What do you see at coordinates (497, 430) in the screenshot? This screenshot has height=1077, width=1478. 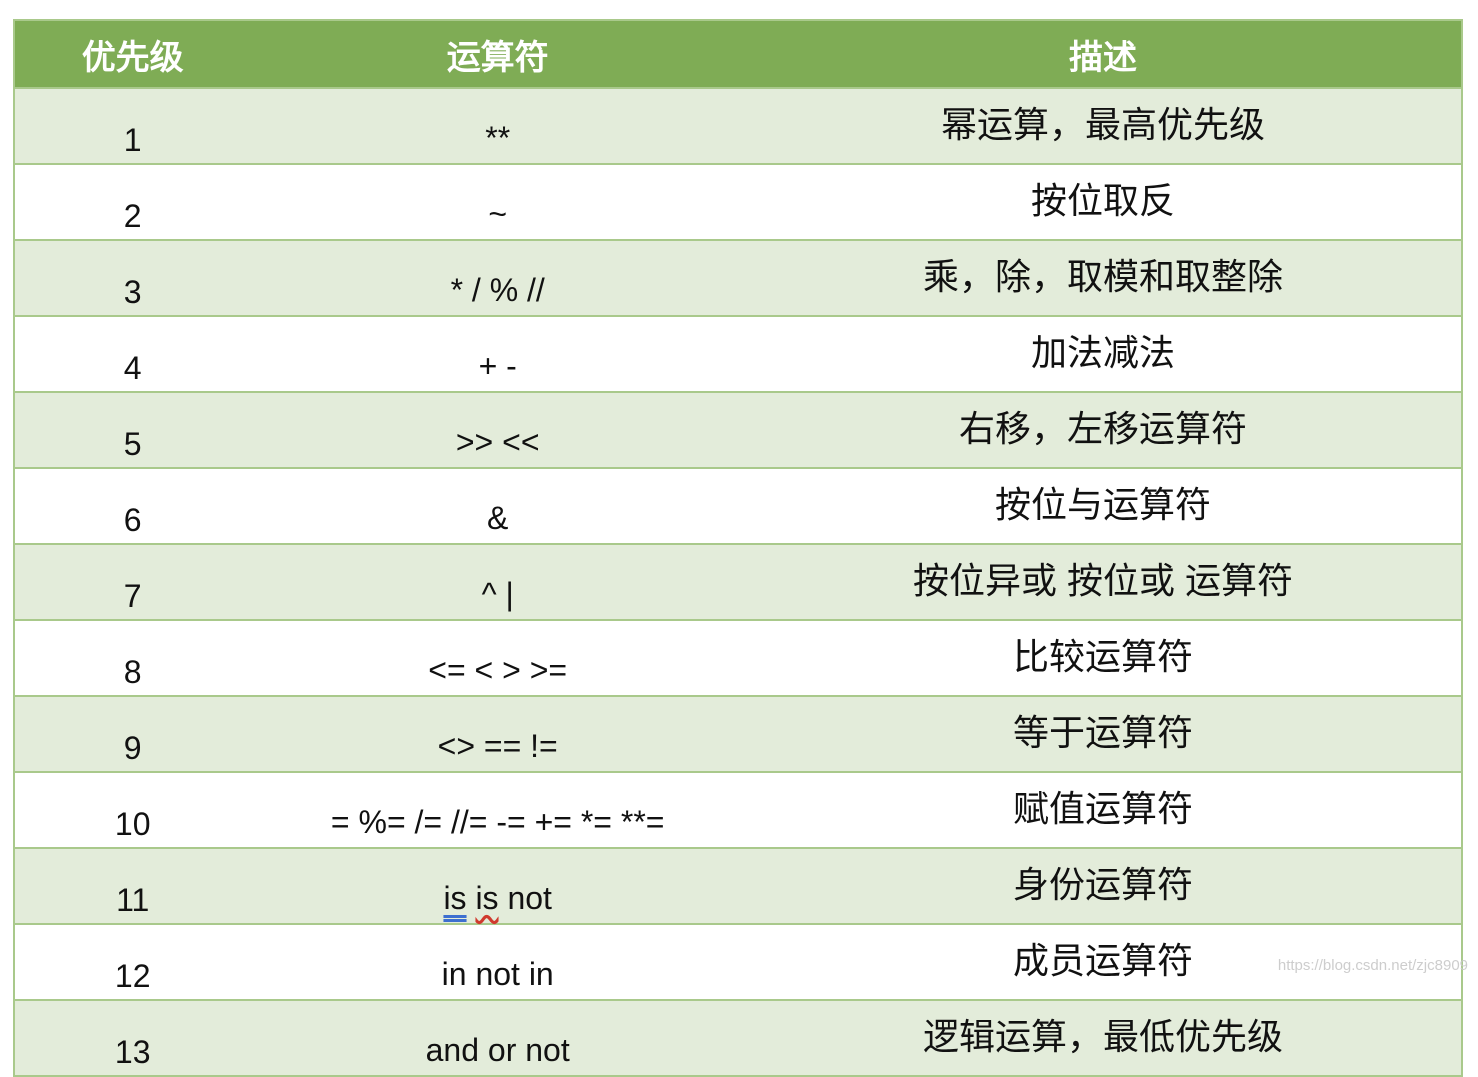 I see `operator-cell: >> <<` at bounding box center [497, 430].